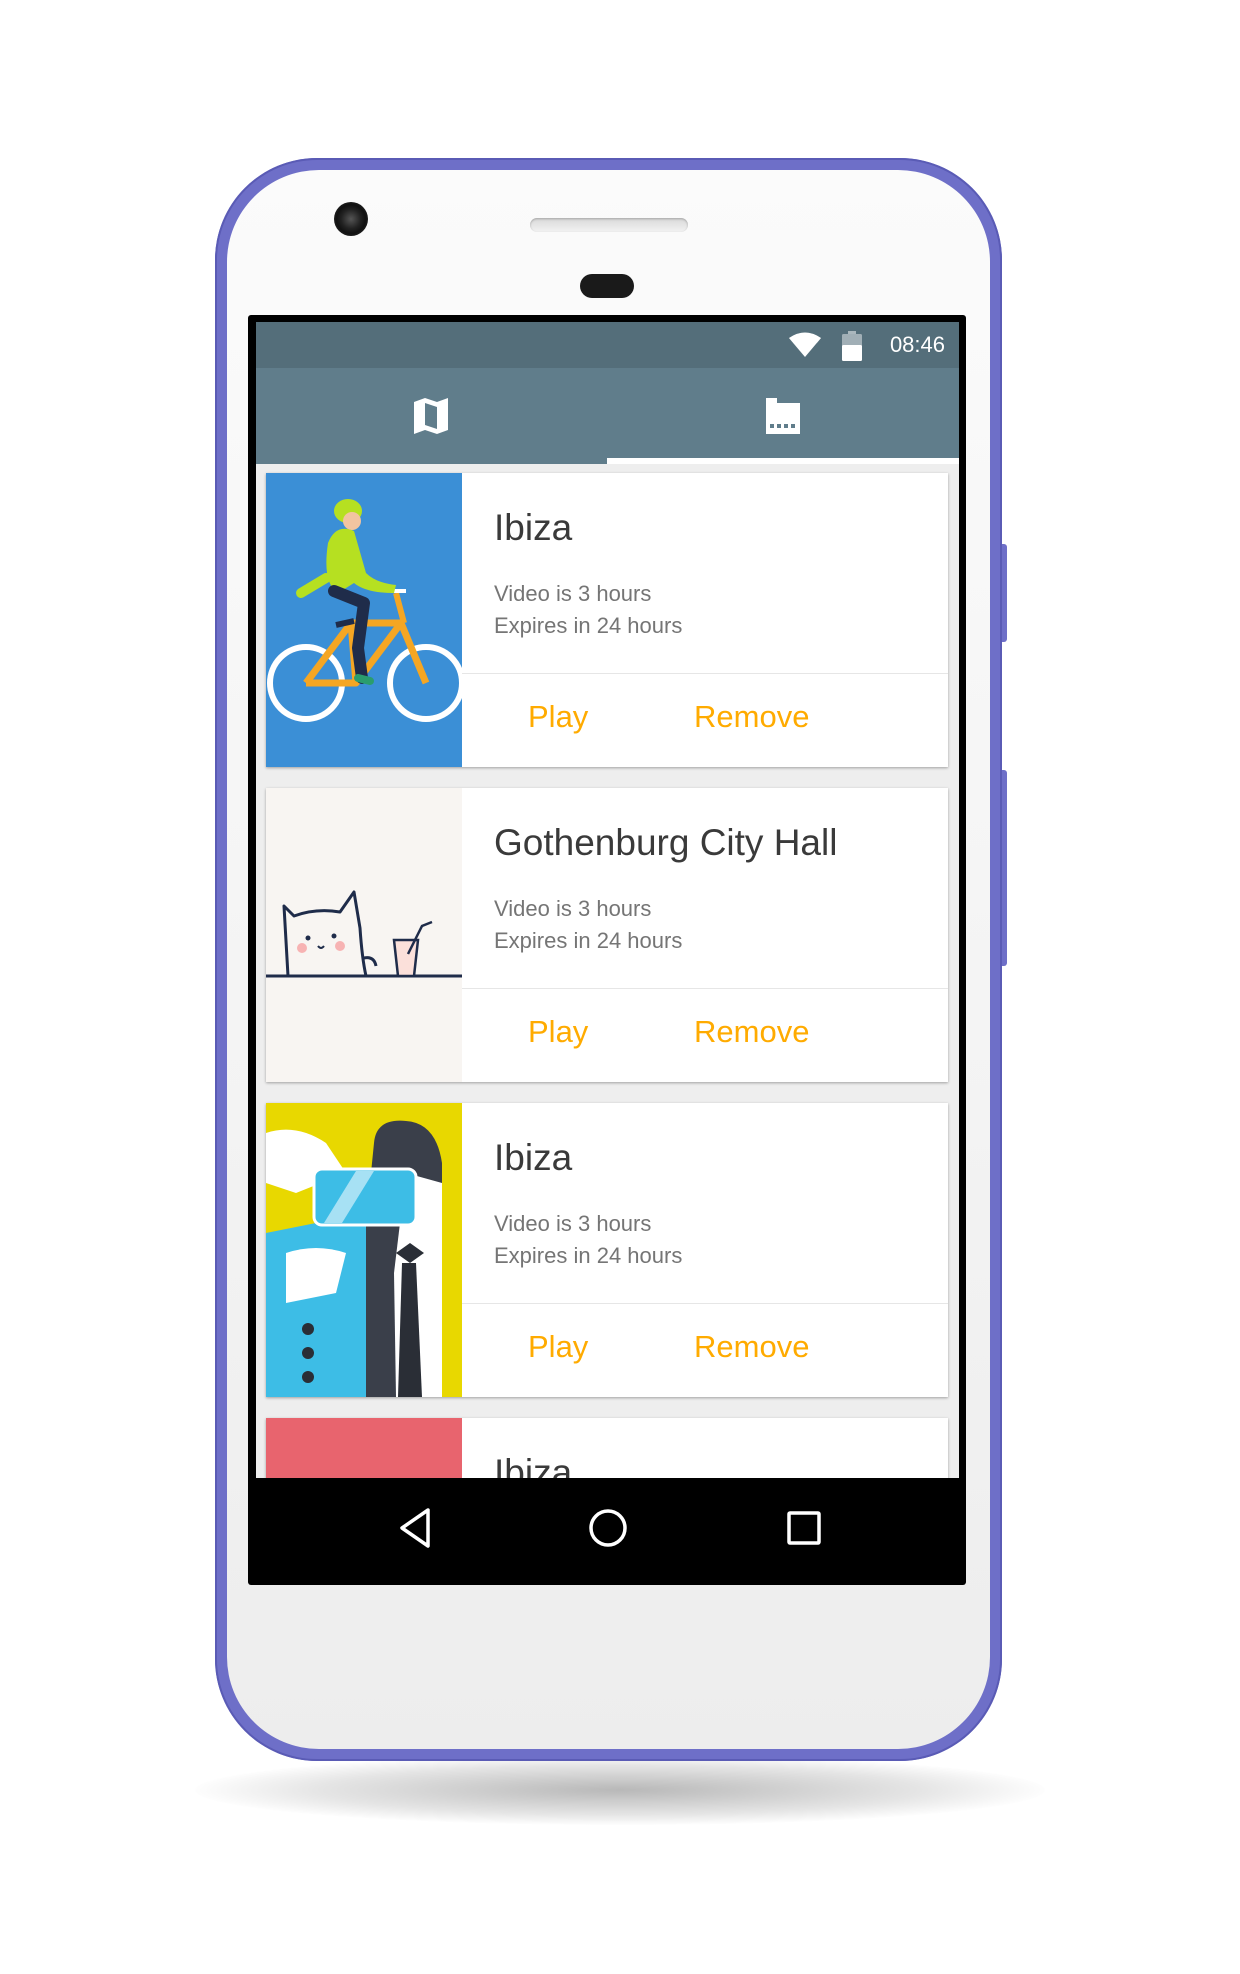 The height and width of the screenshot is (1974, 1240). What do you see at coordinates (607, 1448) in the screenshot?
I see `video-card: Ibiza` at bounding box center [607, 1448].